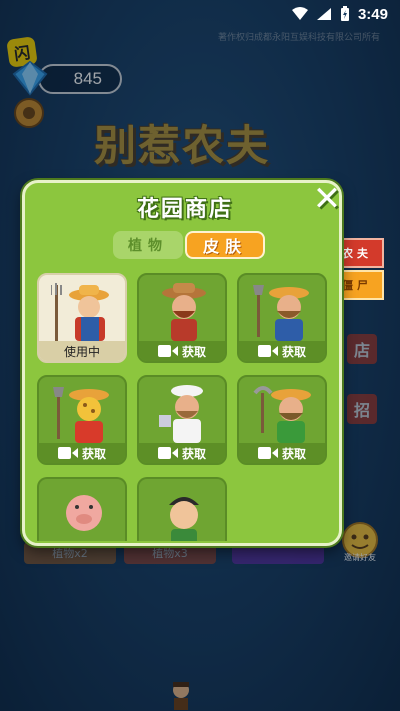 This screenshot has height=711, width=400. What do you see at coordinates (299, 13) in the screenshot?
I see `wifi-icon` at bounding box center [299, 13].